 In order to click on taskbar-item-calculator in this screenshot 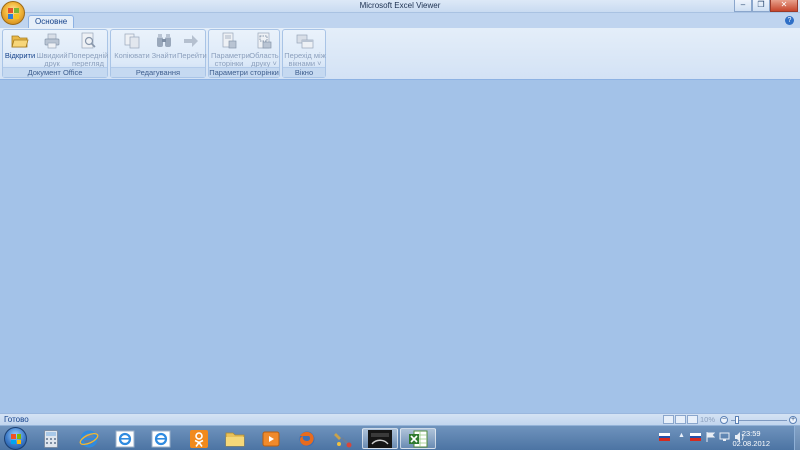, I will do `click(51, 438)`.